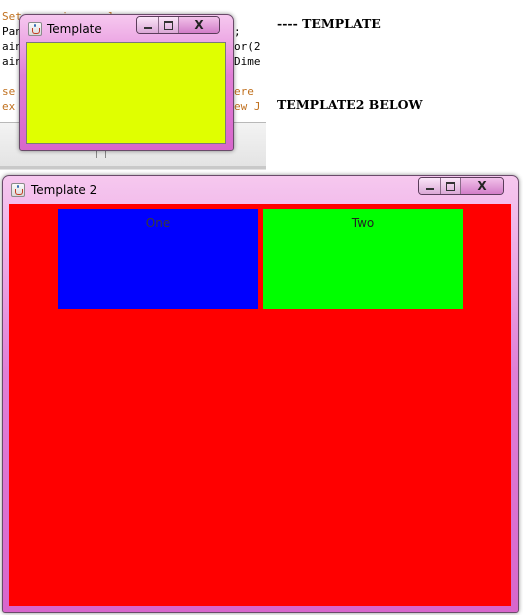  What do you see at coordinates (350, 104) in the screenshot?
I see `template2-note: TEMPLATE2 BELOW` at bounding box center [350, 104].